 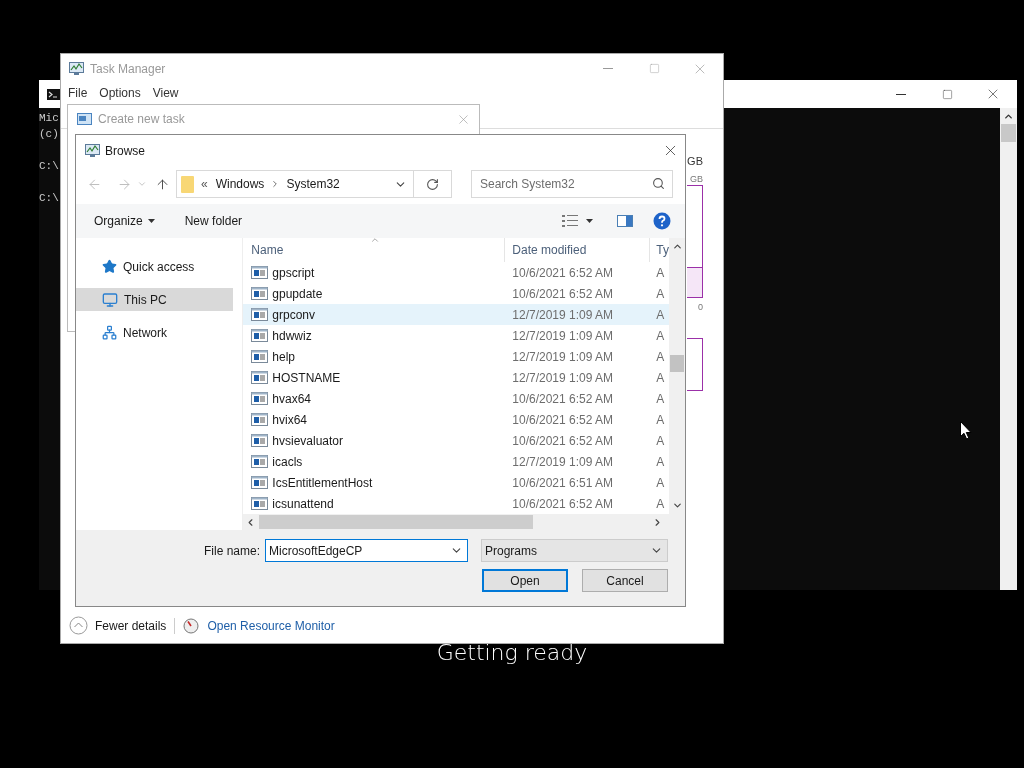 What do you see at coordinates (49, 166) in the screenshot?
I see `console-text: C:\` at bounding box center [49, 166].